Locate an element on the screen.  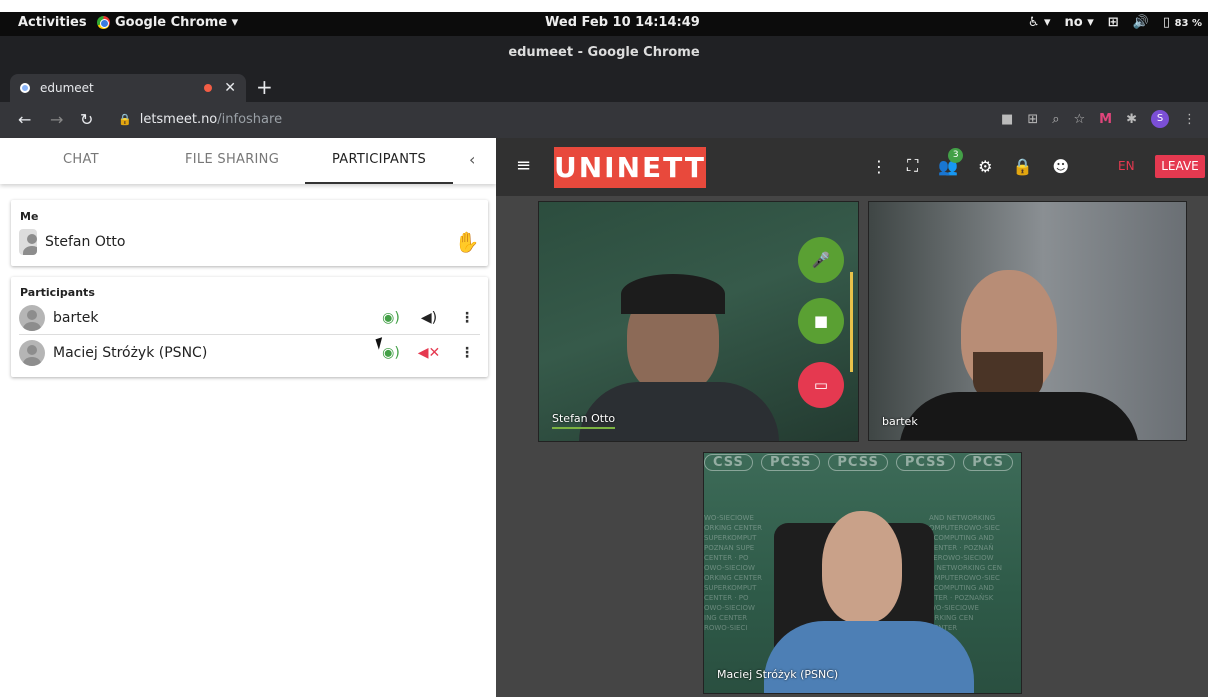
tab-file-sharing: FILE SHARING is located at coordinates (232, 161).